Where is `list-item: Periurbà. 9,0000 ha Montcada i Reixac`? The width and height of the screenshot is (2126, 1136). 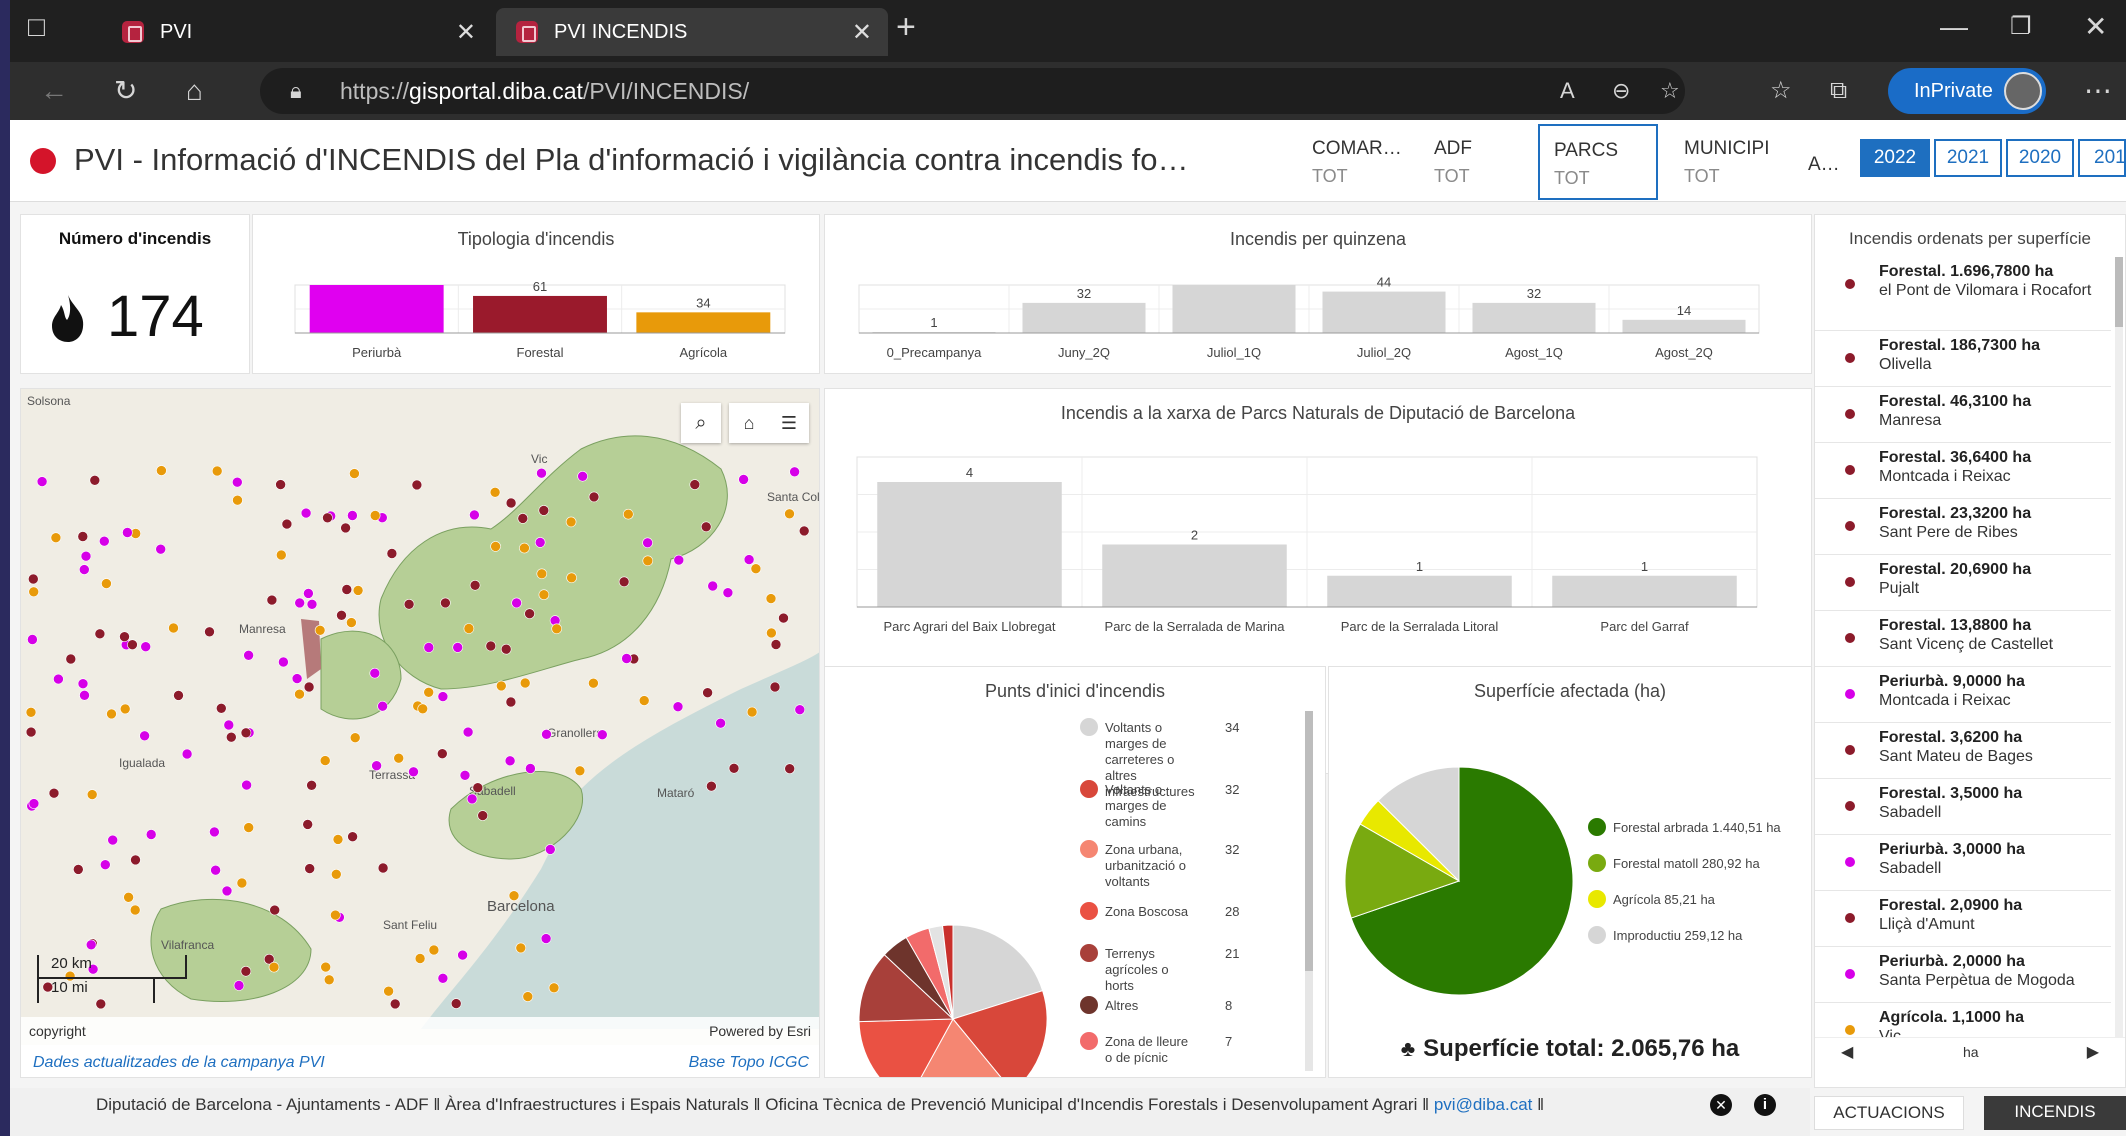 list-item: Periurbà. 9,0000 ha Montcada i Reixac is located at coordinates (1963, 695).